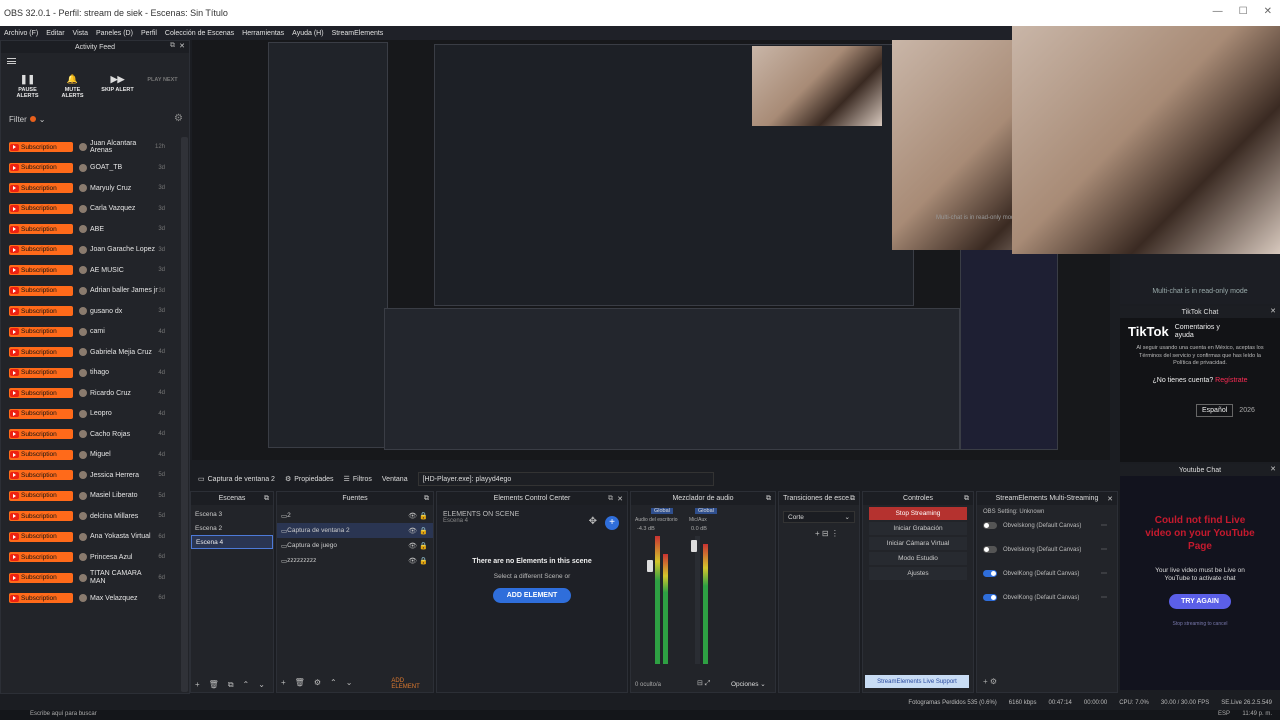 The height and width of the screenshot is (720, 1280). What do you see at coordinates (92, 414) in the screenshot?
I see `list-item: Subscription Leopro 4d` at bounding box center [92, 414].